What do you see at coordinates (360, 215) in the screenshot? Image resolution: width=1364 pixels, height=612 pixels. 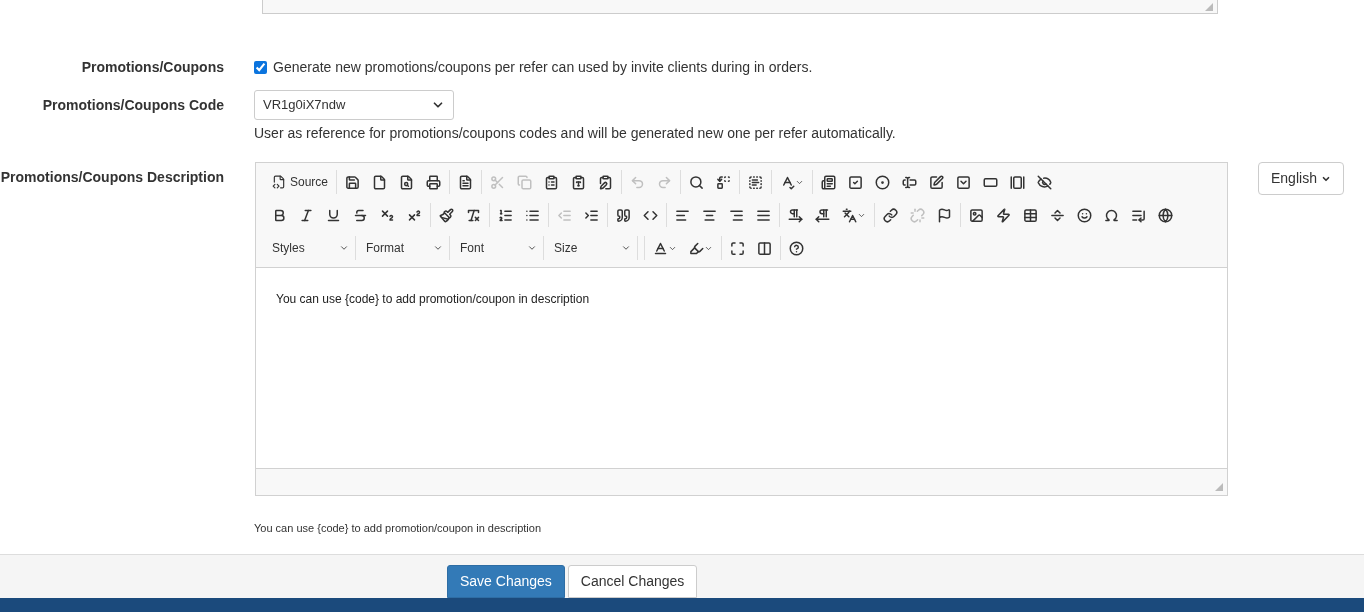 I see `strikethrough-icon` at bounding box center [360, 215].